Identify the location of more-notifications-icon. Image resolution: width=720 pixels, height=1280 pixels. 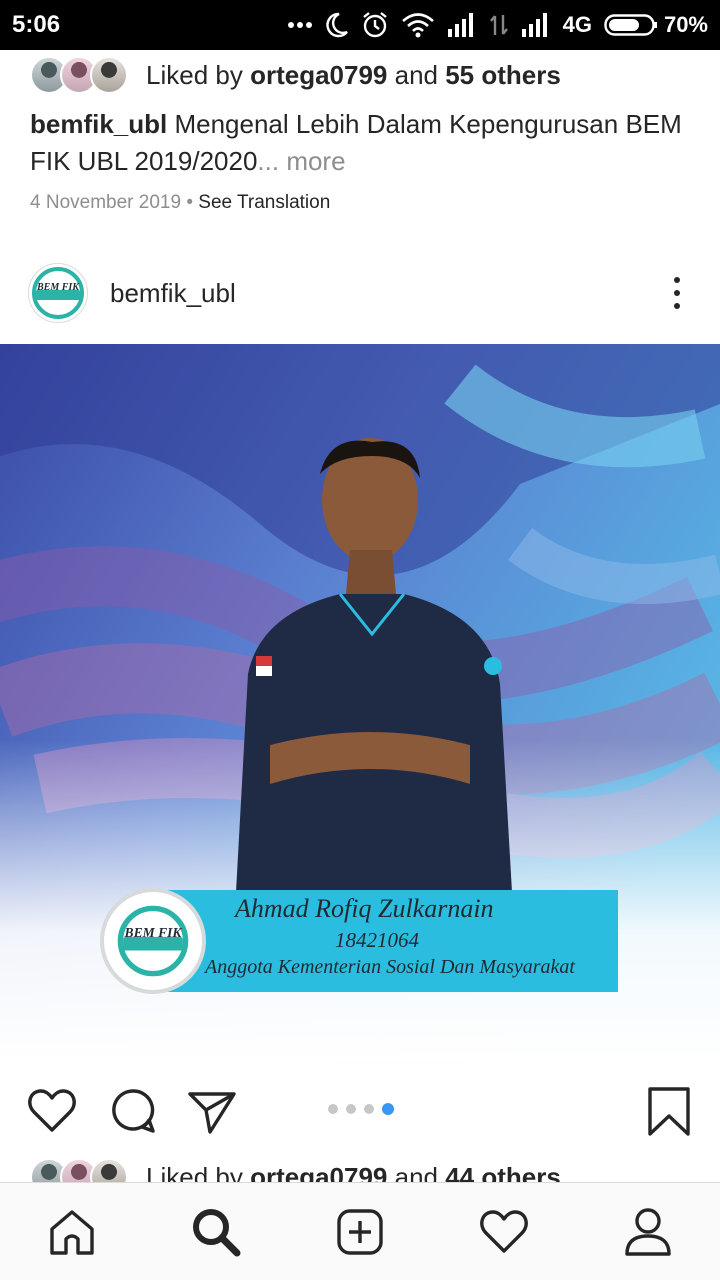
(300, 25).